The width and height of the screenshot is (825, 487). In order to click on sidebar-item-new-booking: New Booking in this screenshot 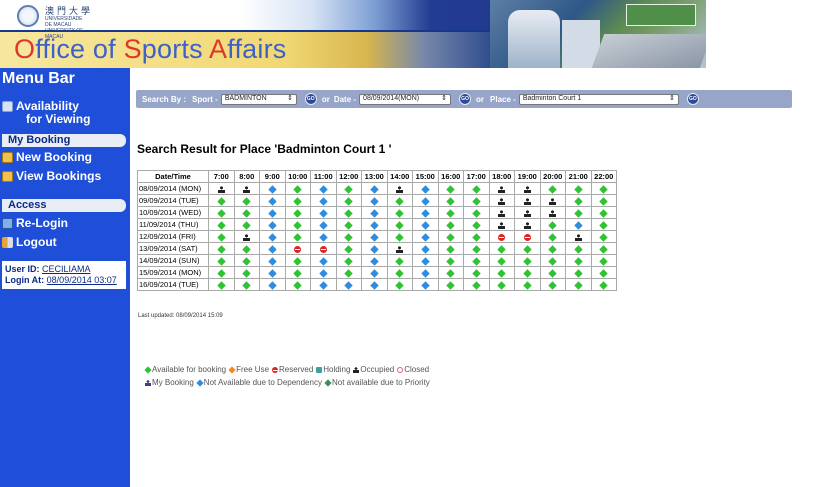, I will do `click(47, 157)`.